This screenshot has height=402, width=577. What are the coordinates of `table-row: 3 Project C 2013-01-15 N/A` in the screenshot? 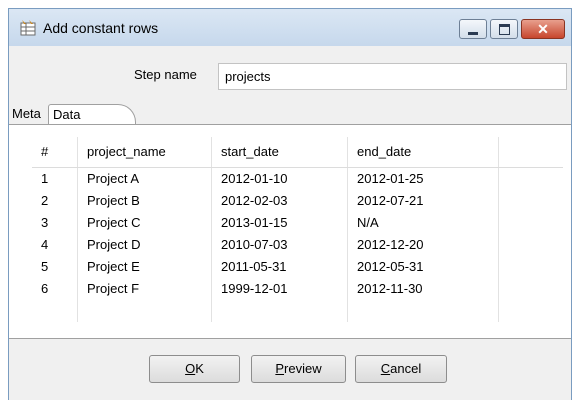 It's located at (297, 223).